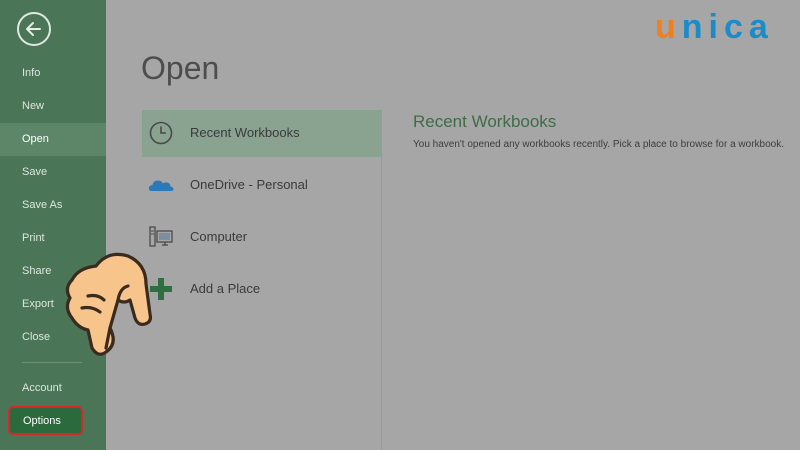 This screenshot has width=800, height=450. I want to click on nav-item-account: Account, so click(53, 388).